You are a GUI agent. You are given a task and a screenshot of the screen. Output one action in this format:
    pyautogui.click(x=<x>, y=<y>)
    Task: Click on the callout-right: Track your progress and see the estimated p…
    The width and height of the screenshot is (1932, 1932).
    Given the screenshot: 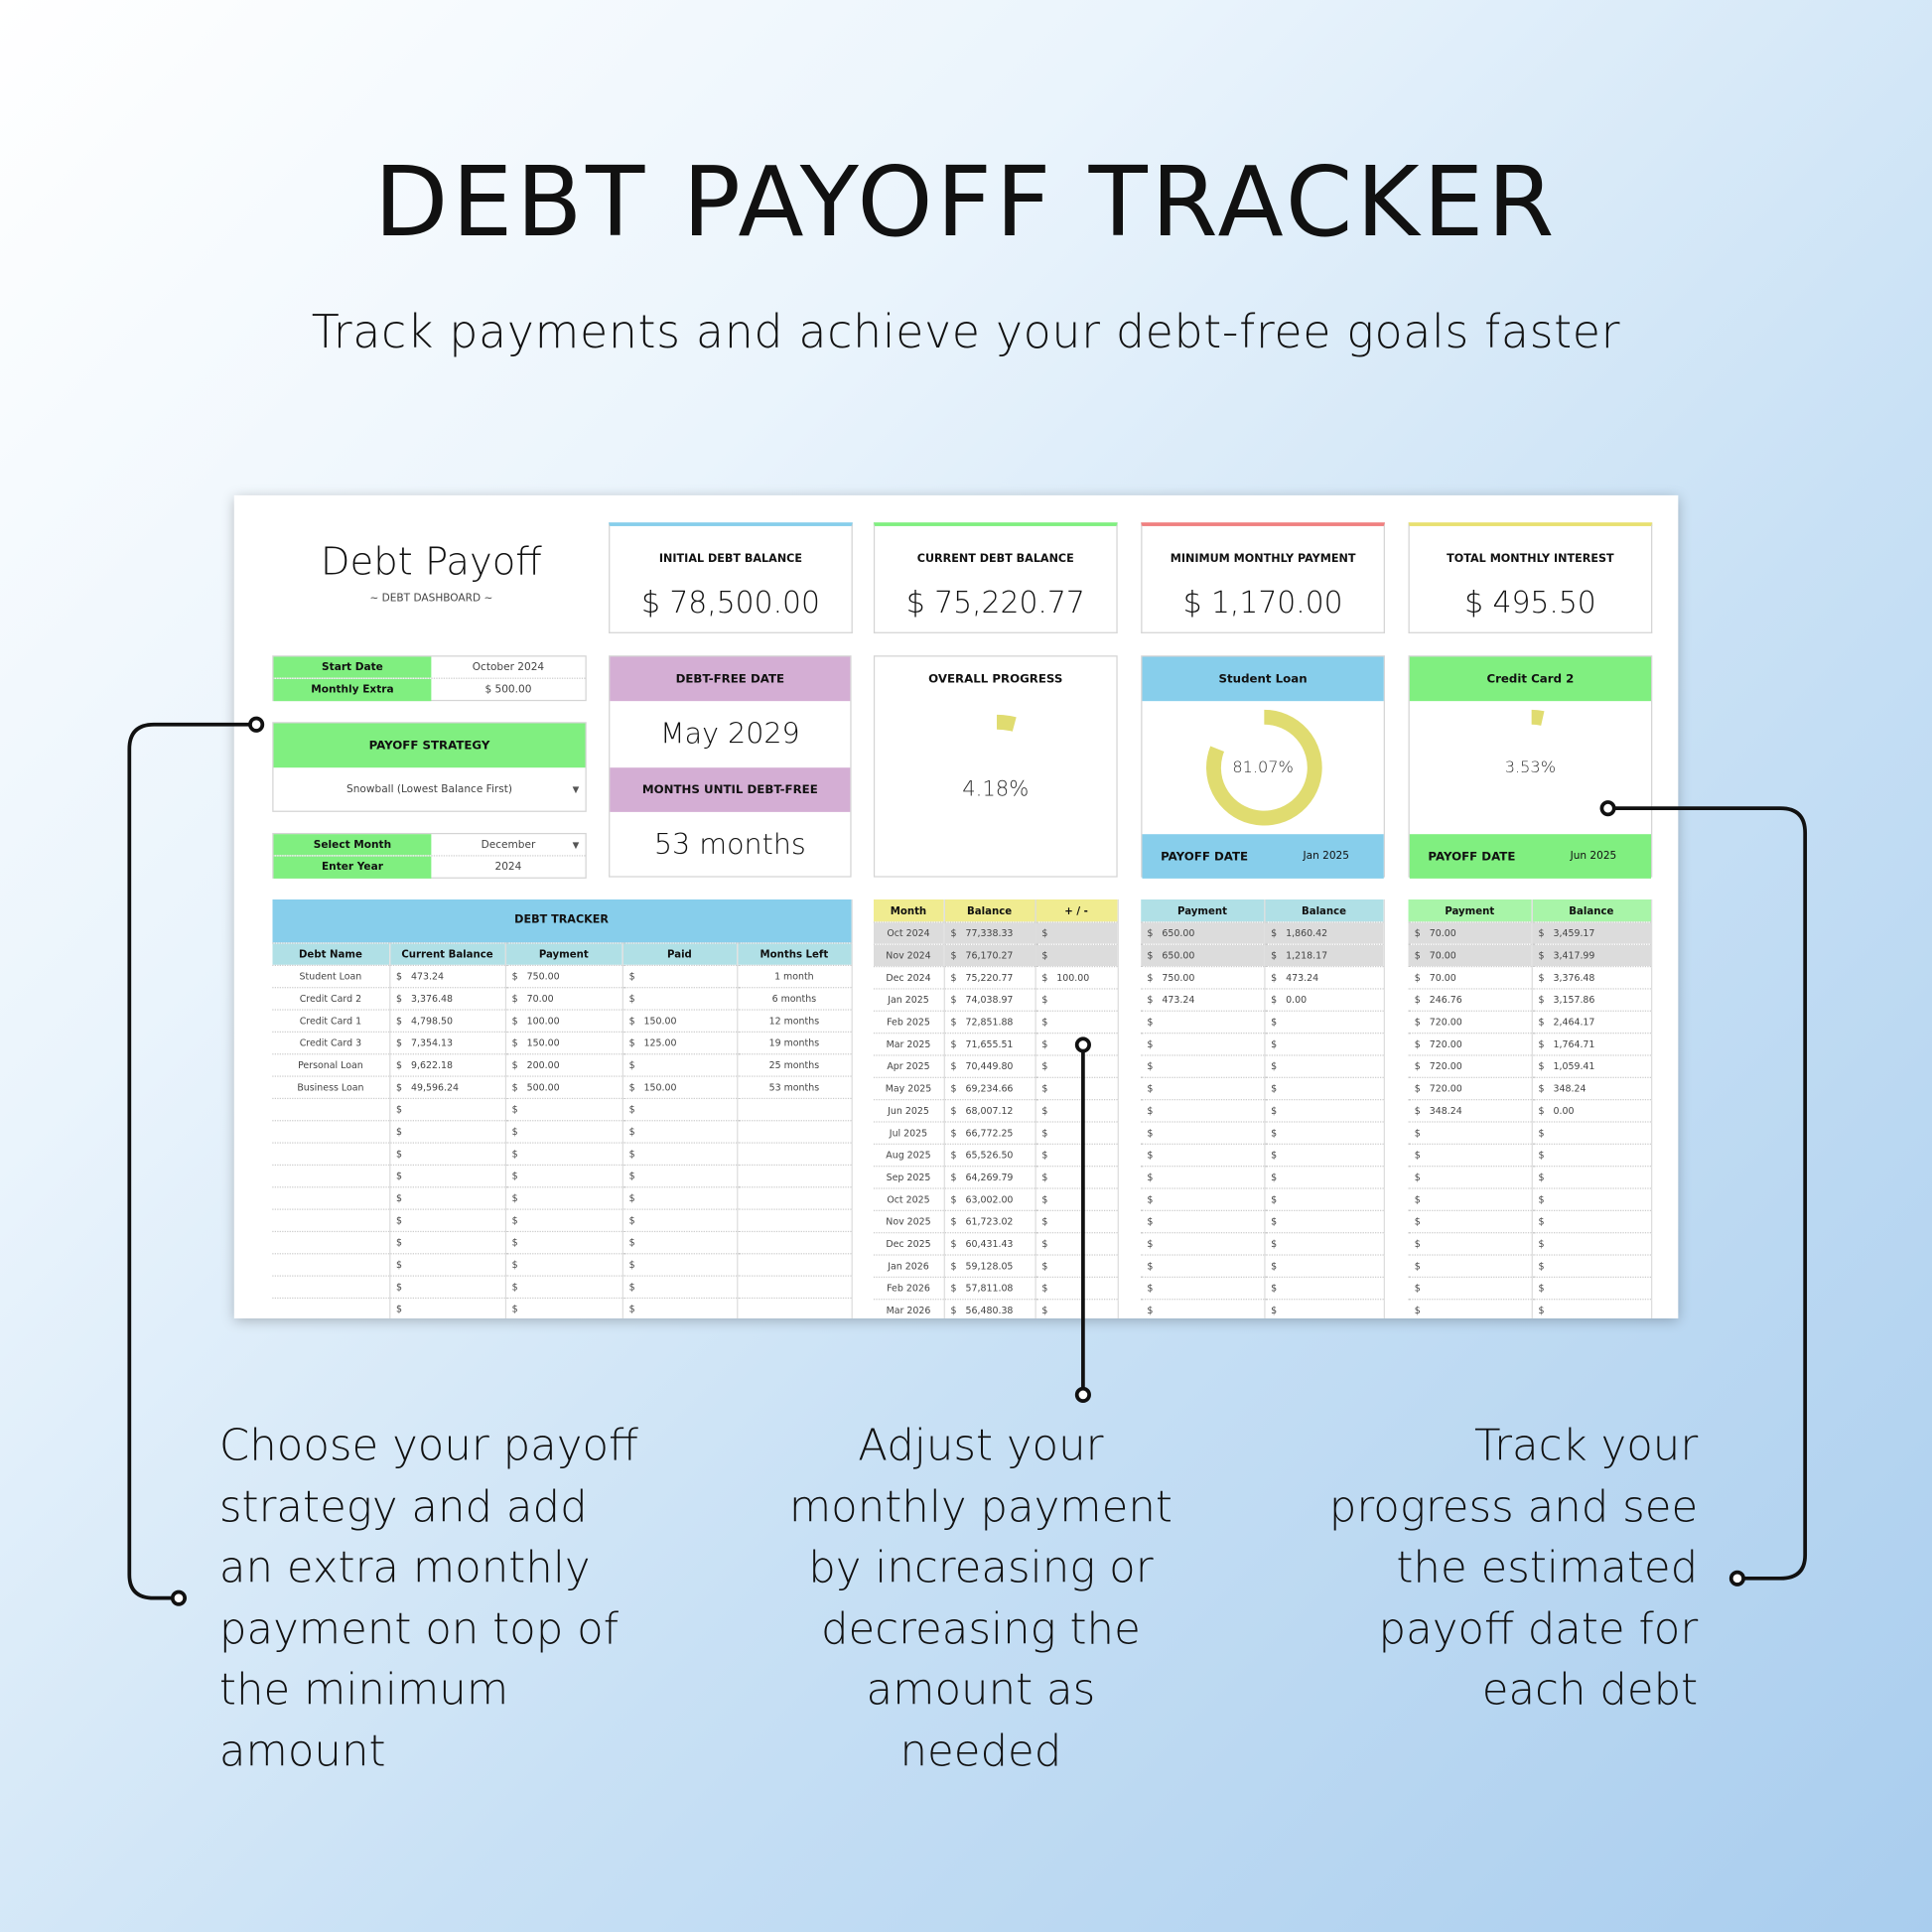 What is the action you would take?
    pyautogui.click(x=1451, y=1570)
    